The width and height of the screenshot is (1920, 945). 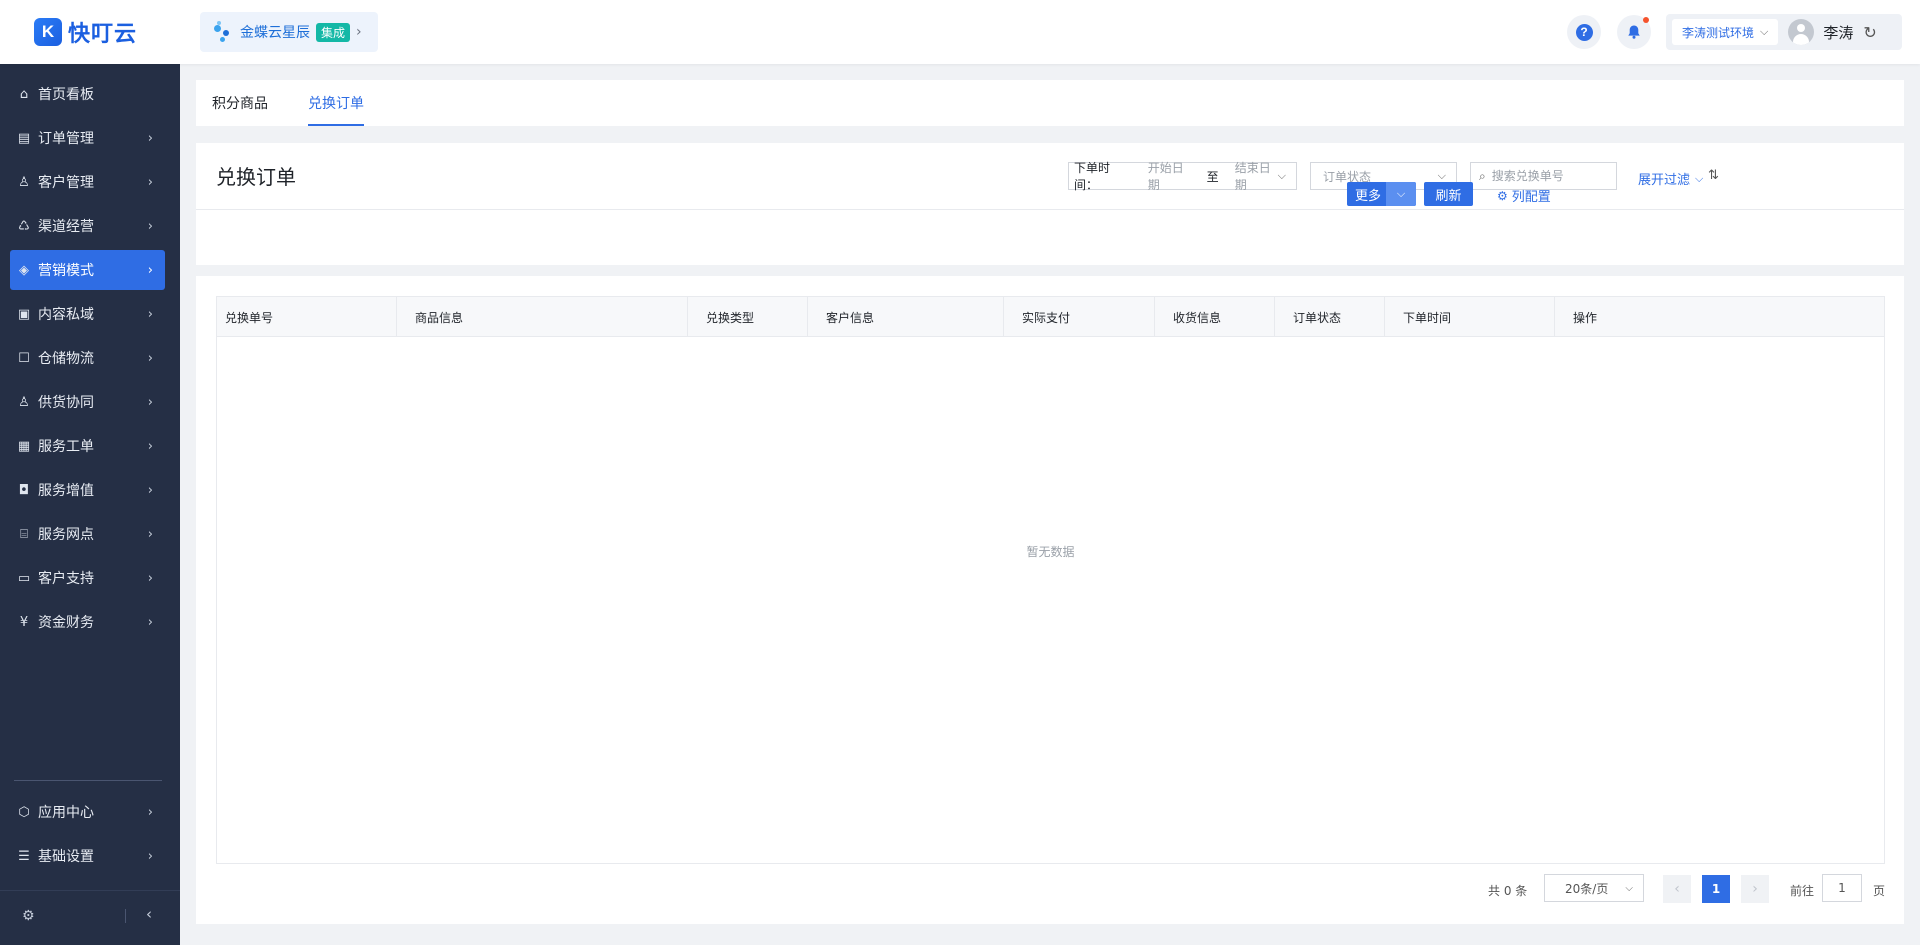 What do you see at coordinates (87, 138) in the screenshot?
I see `sidebar-item-orders: ▤ 订单管理 ›` at bounding box center [87, 138].